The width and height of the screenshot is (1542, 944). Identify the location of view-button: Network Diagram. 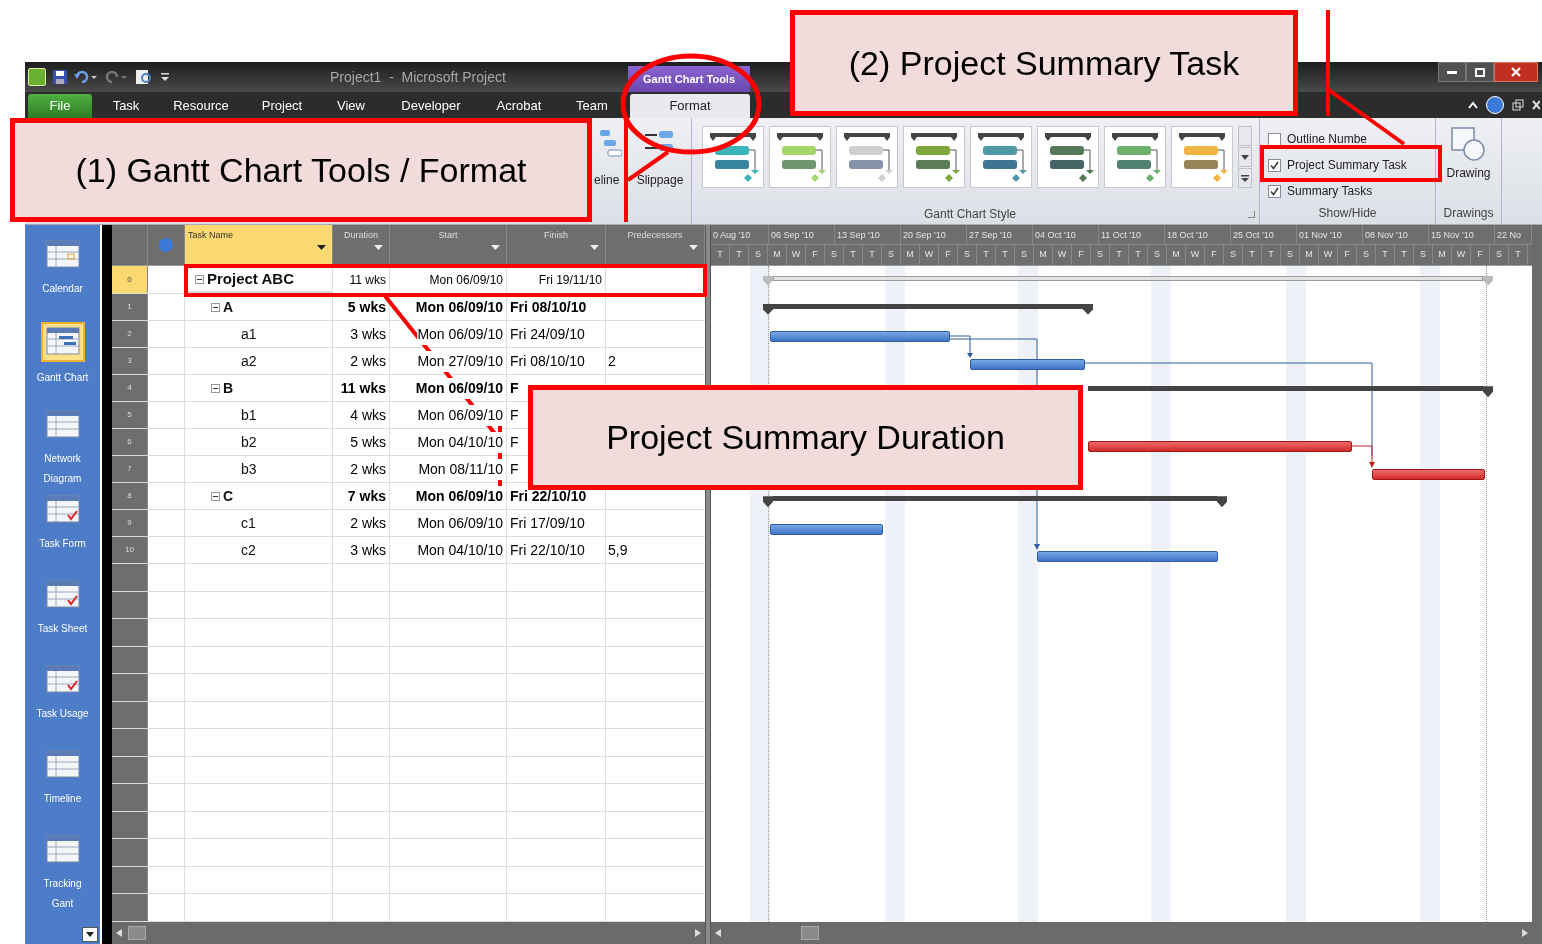
(62, 449).